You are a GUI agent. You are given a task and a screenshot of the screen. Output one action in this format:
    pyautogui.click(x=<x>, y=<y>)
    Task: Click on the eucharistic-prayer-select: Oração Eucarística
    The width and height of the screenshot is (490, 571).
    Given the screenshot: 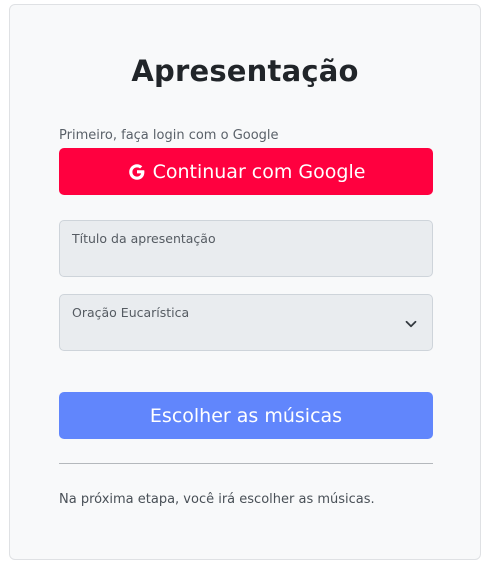 What is the action you would take?
    pyautogui.click(x=246, y=322)
    